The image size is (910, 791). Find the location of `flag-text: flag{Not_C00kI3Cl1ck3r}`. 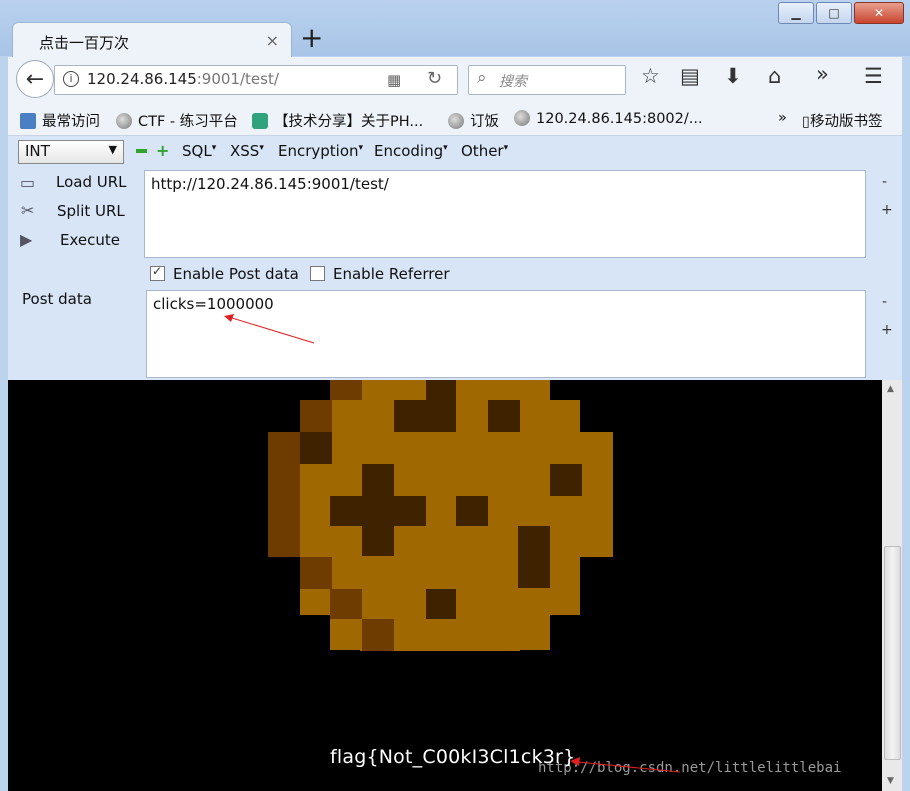

flag-text: flag{Not_C00kI3Cl1ck3r} is located at coordinates (453, 757).